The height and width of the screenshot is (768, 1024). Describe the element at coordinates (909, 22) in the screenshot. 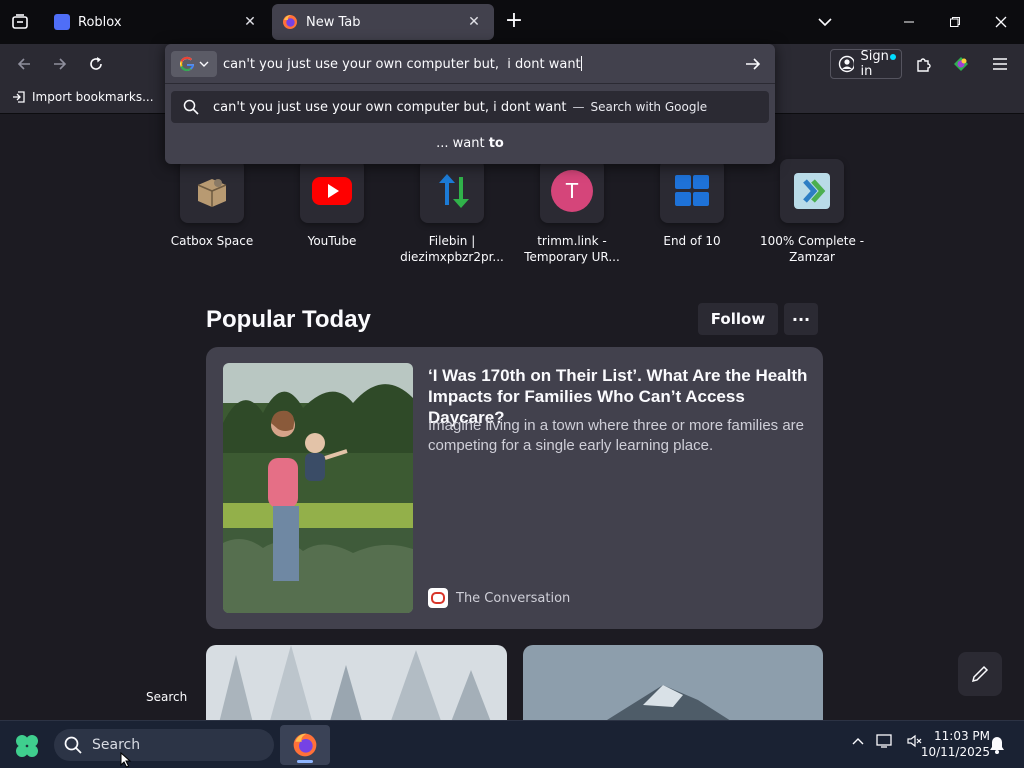

I see `minimize-button` at that location.